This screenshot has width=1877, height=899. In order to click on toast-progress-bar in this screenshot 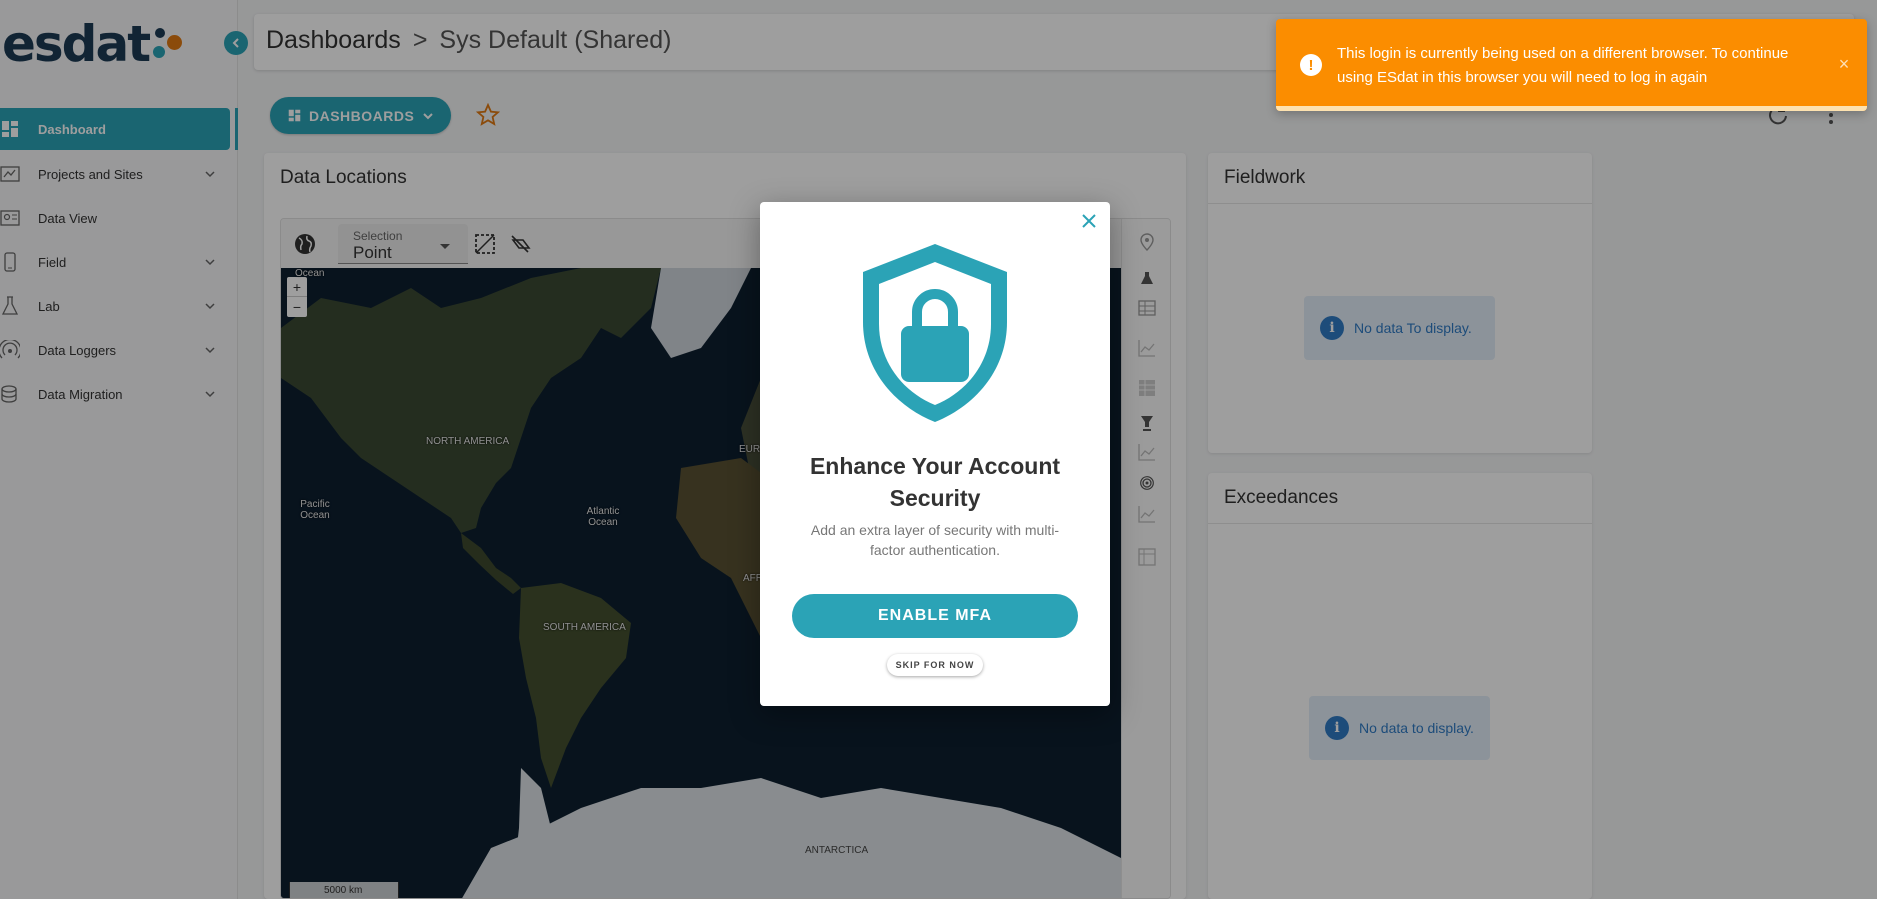, I will do `click(1571, 108)`.